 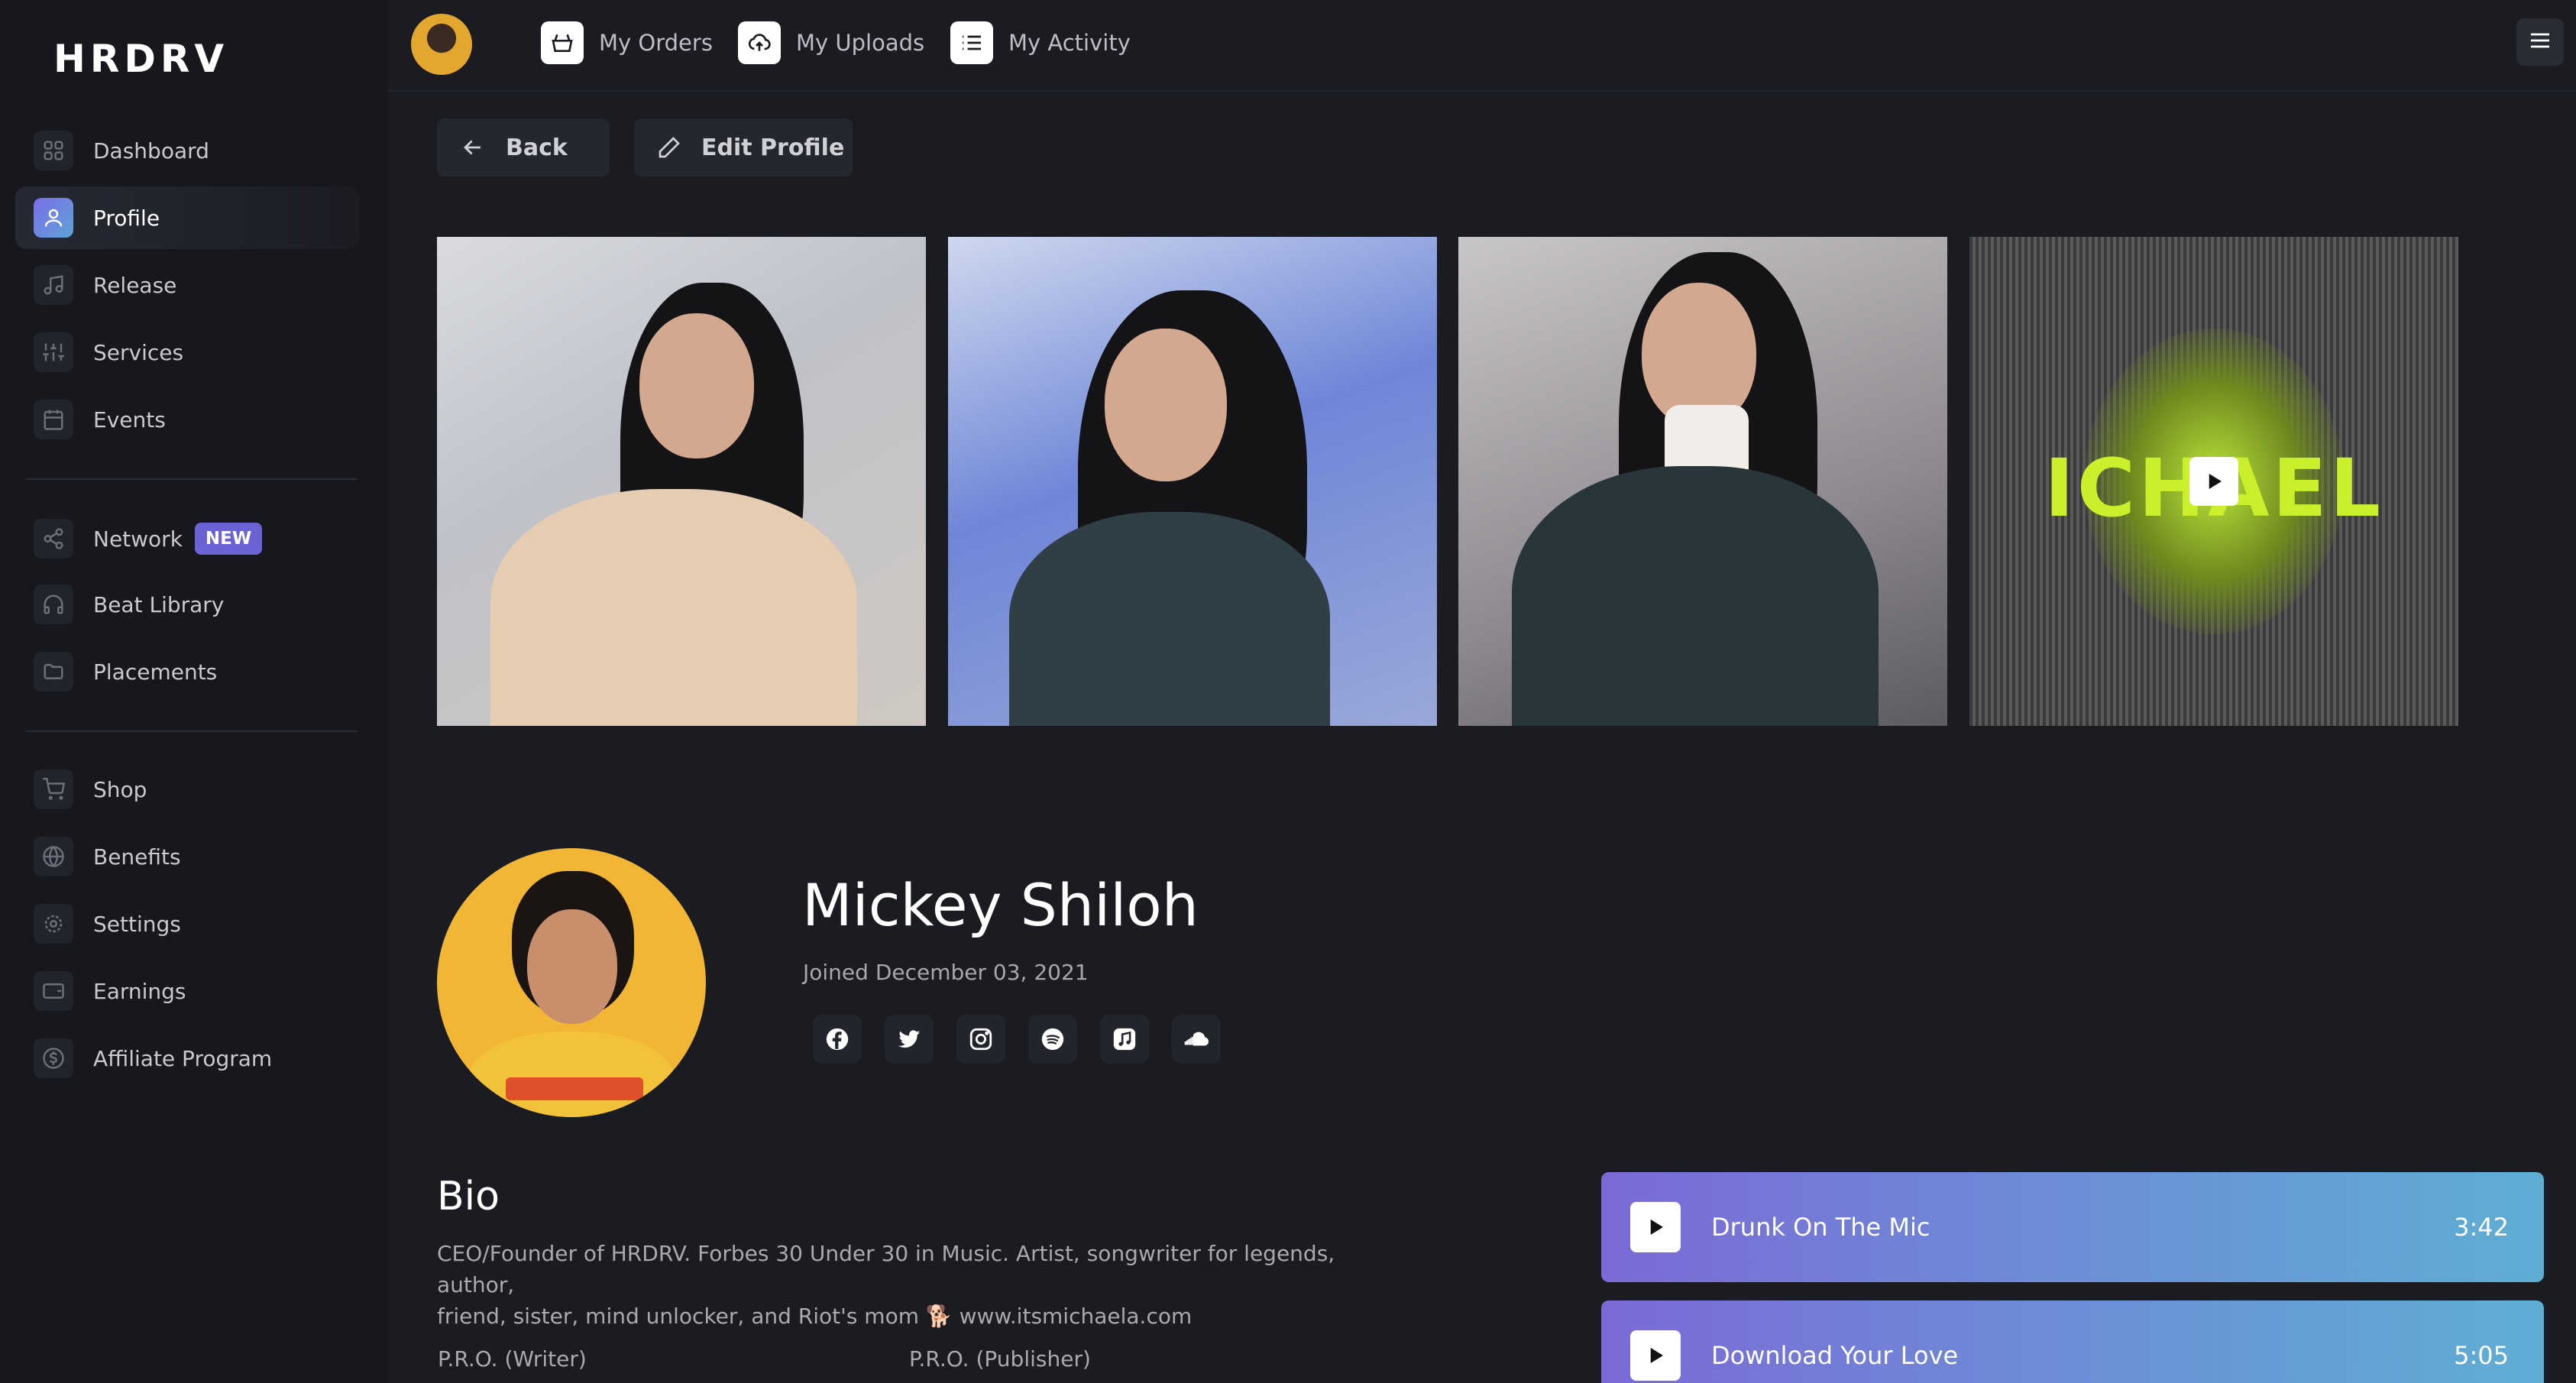 I want to click on music-note-icon, so click(x=53, y=285).